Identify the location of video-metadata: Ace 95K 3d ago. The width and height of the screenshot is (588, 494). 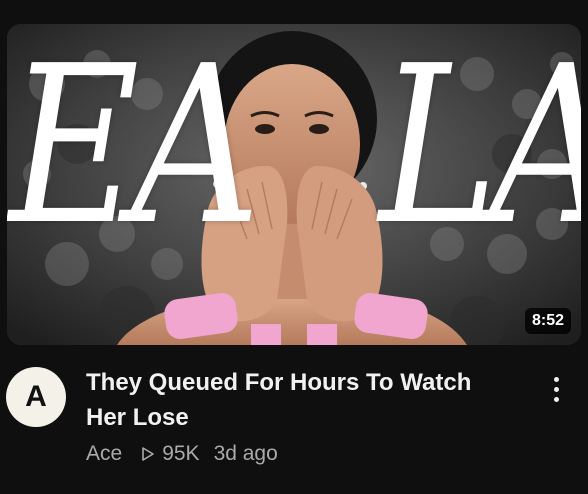
(182, 454).